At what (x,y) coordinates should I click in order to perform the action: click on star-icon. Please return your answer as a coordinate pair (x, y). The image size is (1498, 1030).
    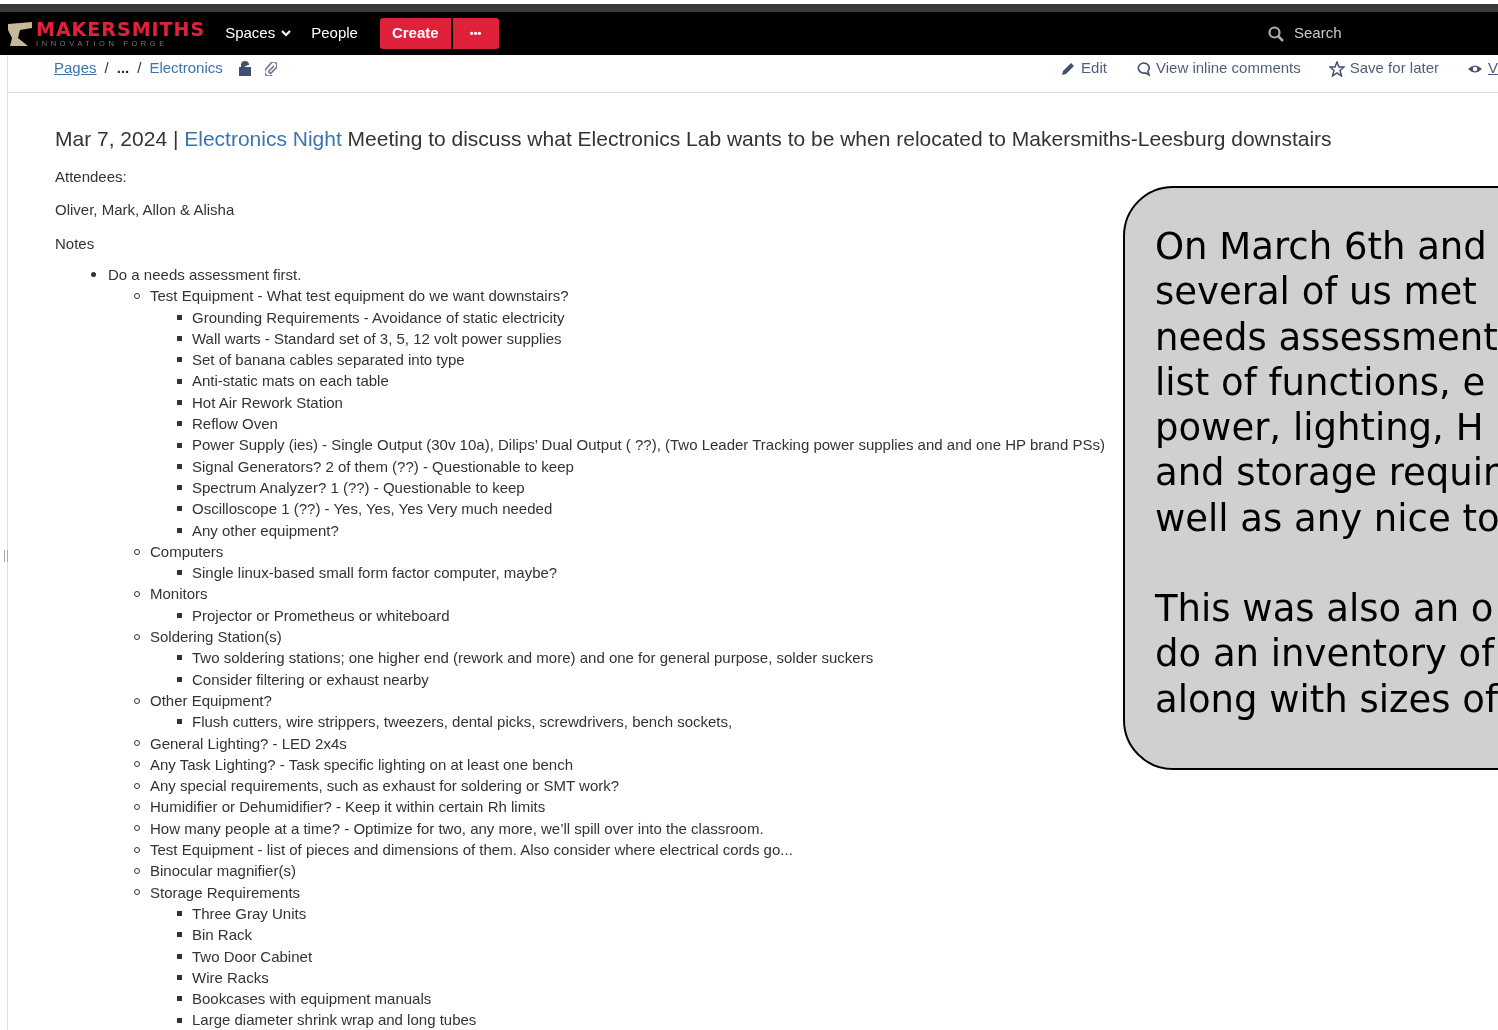
    Looking at the image, I should click on (1336, 68).